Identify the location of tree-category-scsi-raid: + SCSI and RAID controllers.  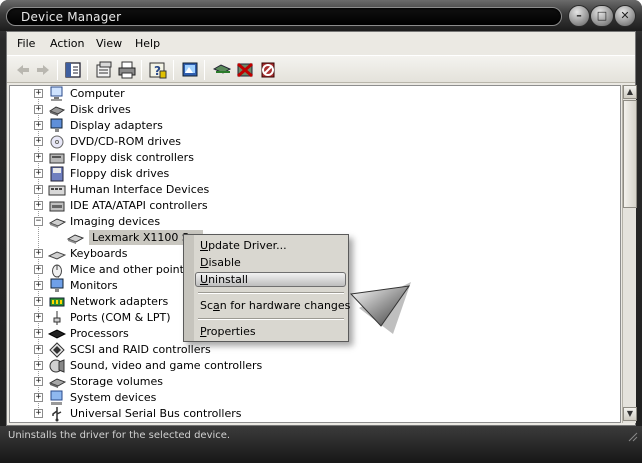
(310, 350).